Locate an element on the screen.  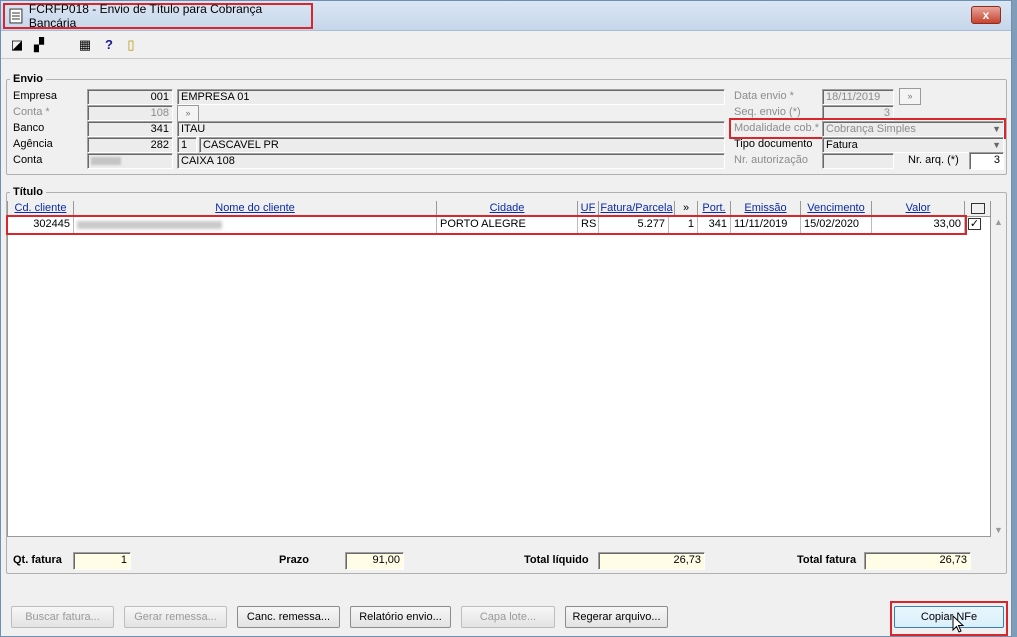
windows-icon: ▞ is located at coordinates (39, 45).